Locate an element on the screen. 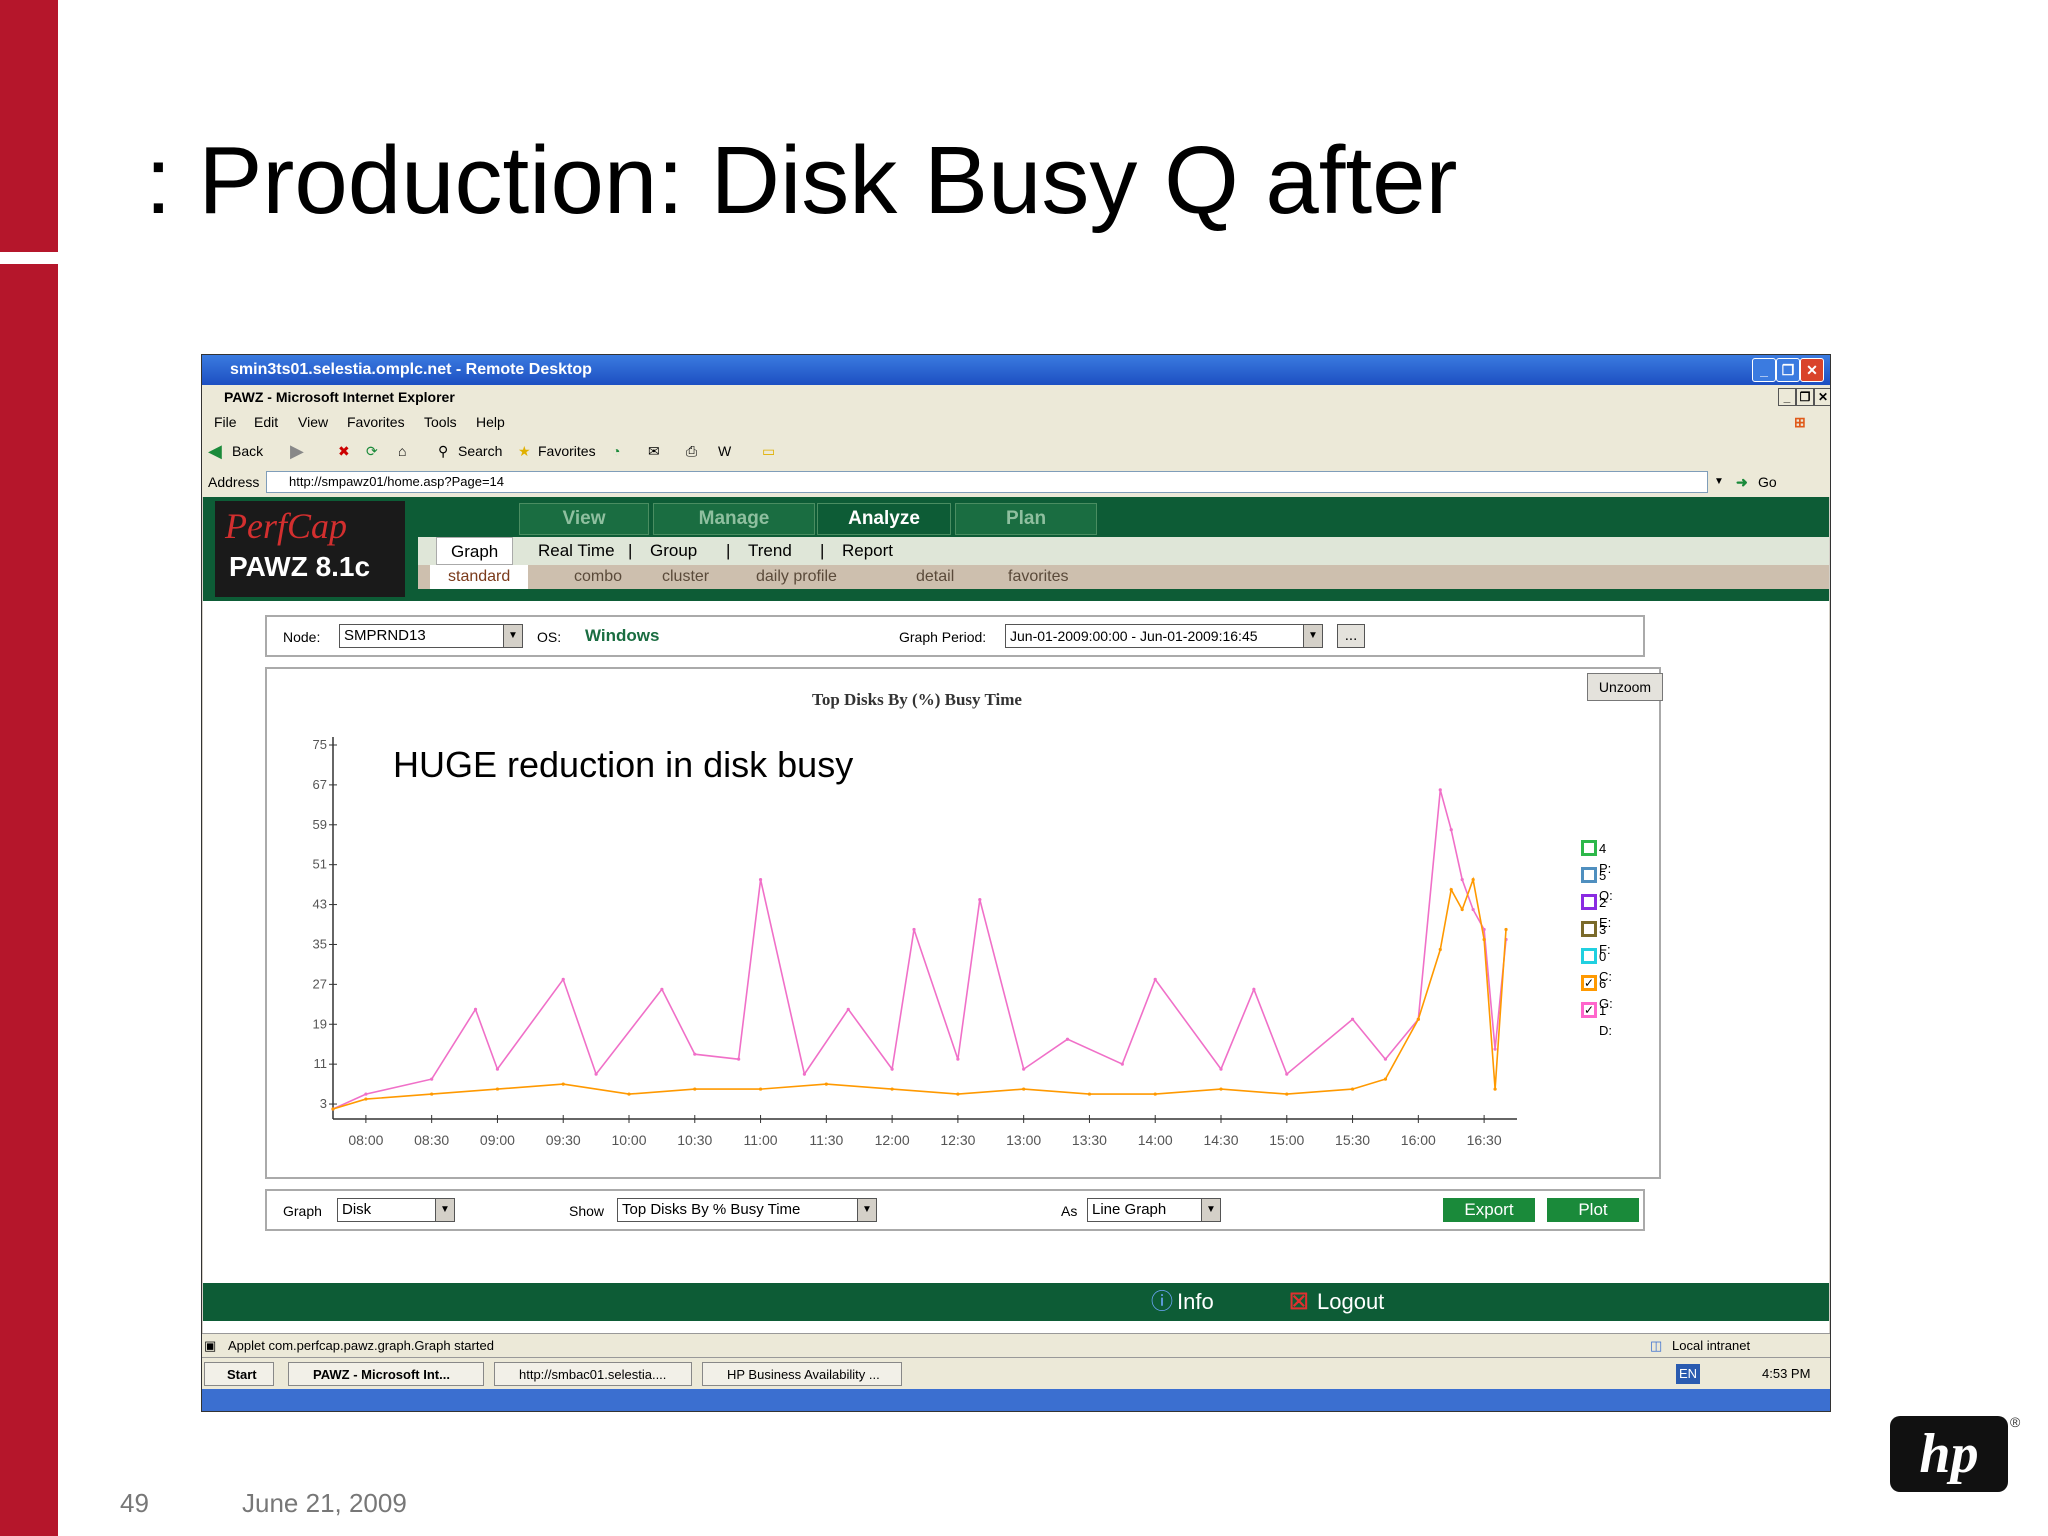 The height and width of the screenshot is (1536, 2048). favorites-star-icon: ★ is located at coordinates (524, 451).